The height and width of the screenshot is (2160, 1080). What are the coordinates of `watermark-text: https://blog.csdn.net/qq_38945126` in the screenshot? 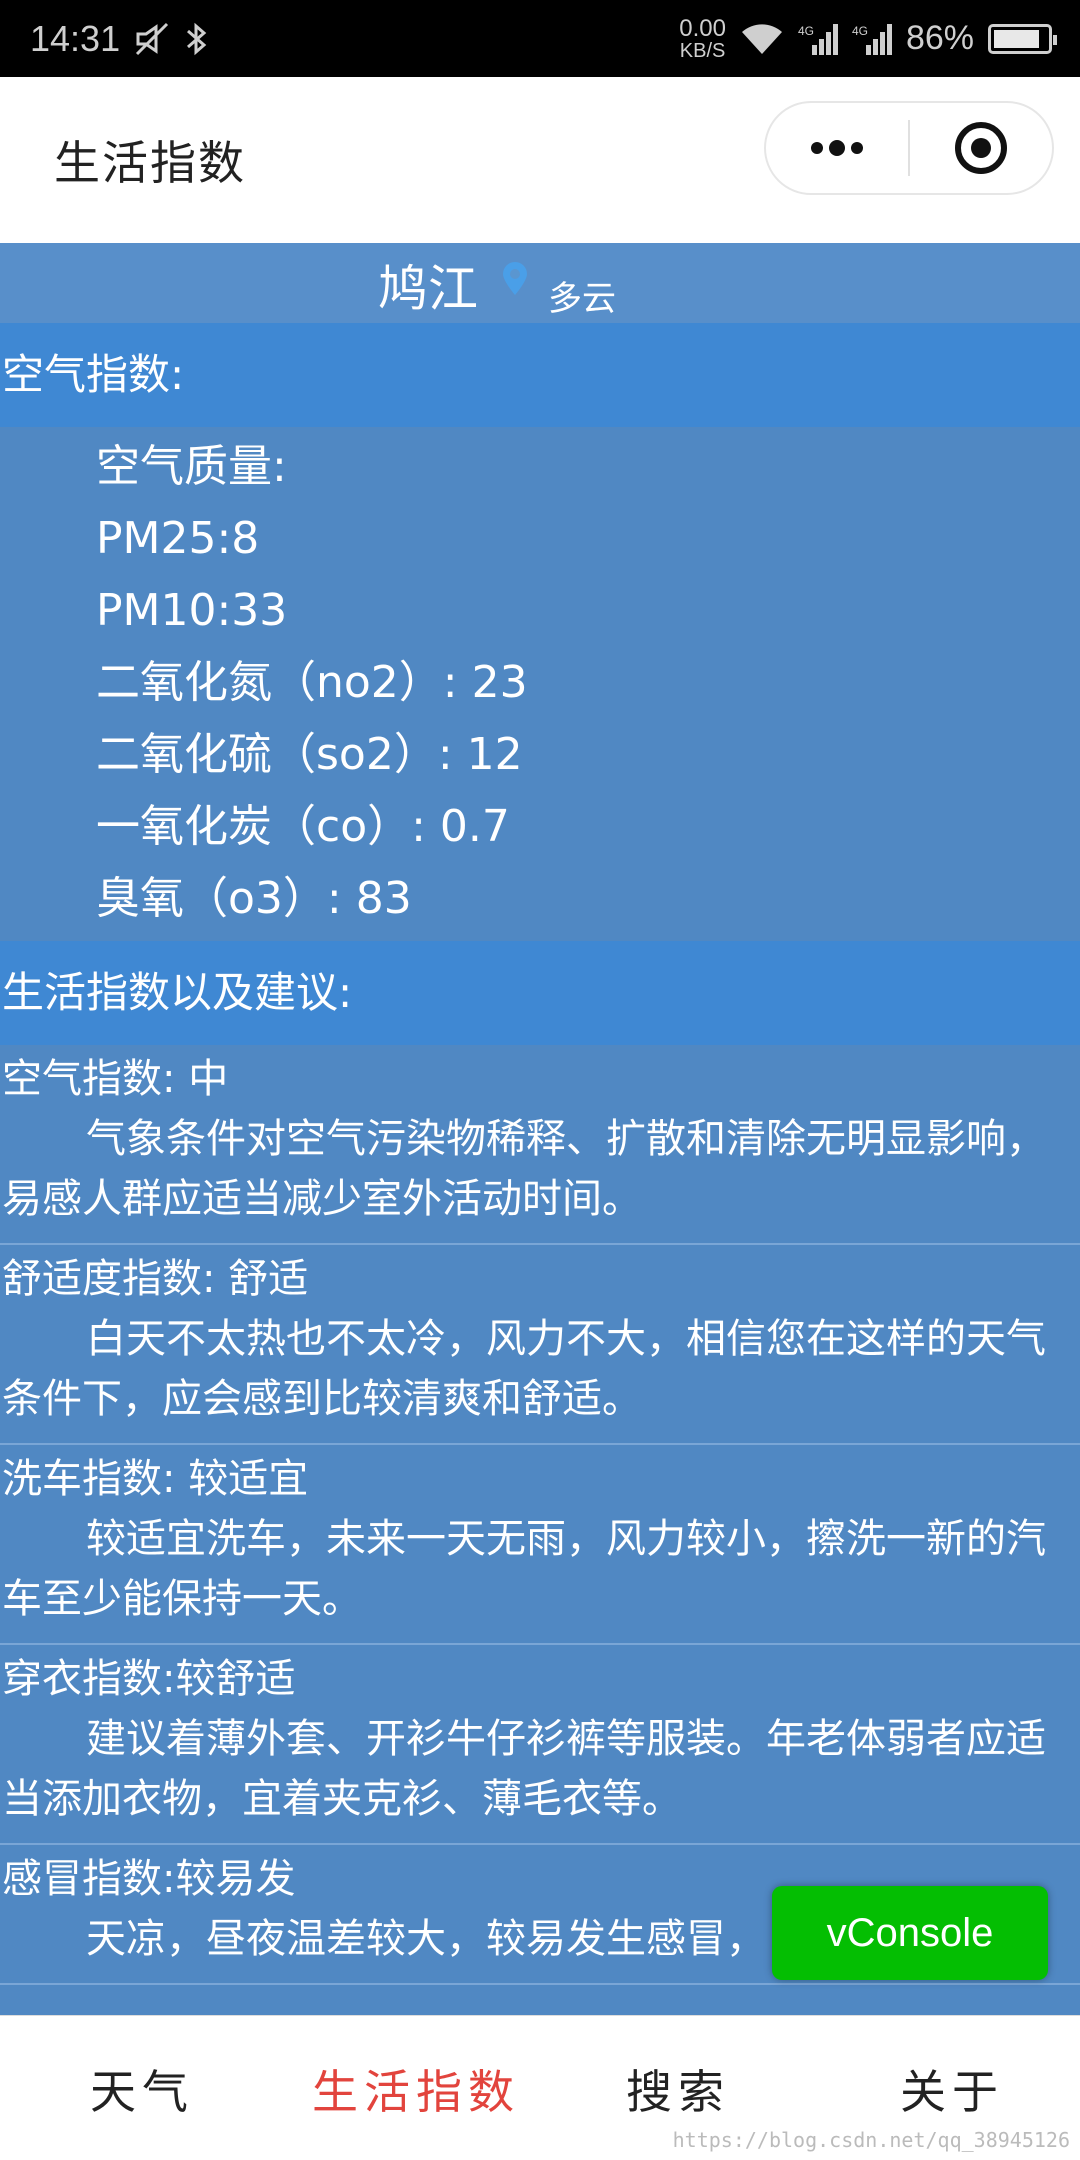 It's located at (871, 2140).